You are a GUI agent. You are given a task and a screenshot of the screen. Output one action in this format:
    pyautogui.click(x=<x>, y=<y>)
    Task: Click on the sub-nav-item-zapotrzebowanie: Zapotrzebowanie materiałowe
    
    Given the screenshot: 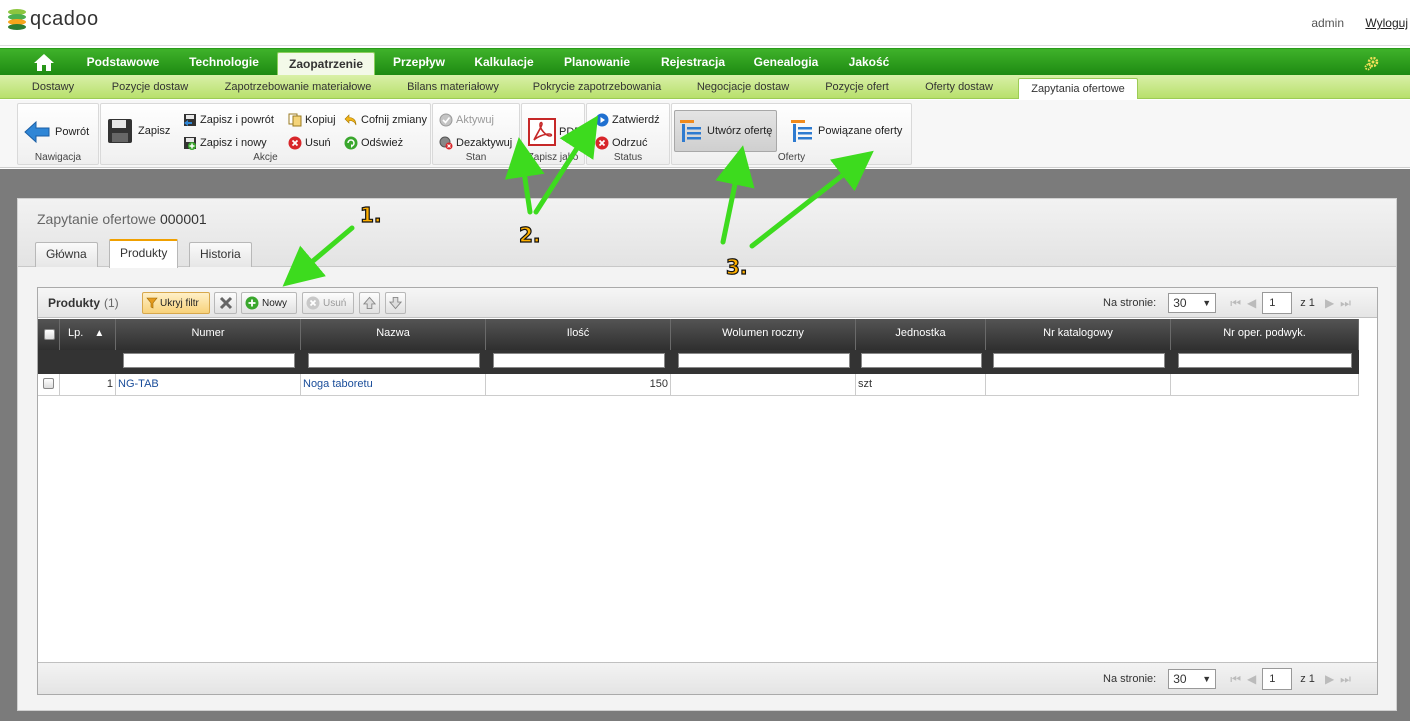 What is the action you would take?
    pyautogui.click(x=298, y=87)
    